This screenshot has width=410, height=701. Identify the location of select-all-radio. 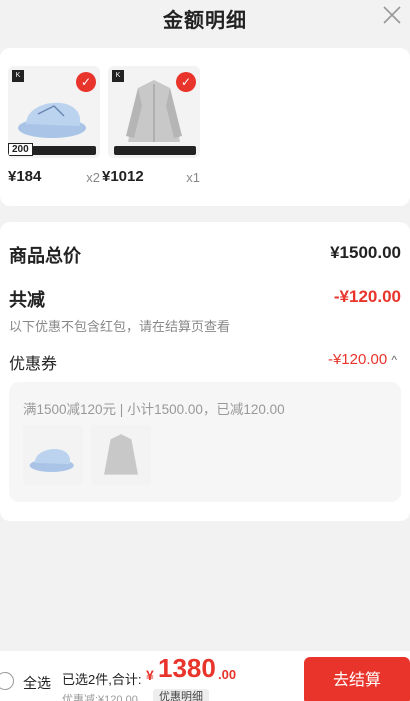
(7, 681).